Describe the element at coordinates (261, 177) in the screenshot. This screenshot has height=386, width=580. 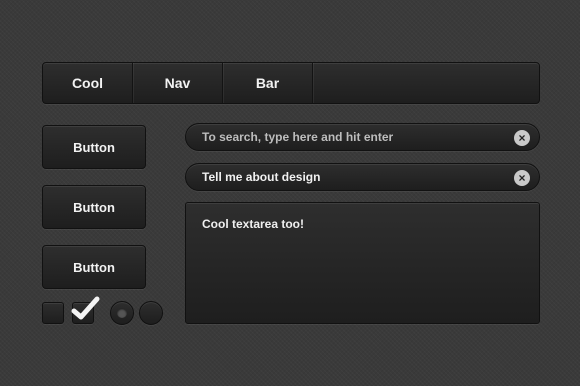
I see `design-input-value: Tell me about design` at that location.